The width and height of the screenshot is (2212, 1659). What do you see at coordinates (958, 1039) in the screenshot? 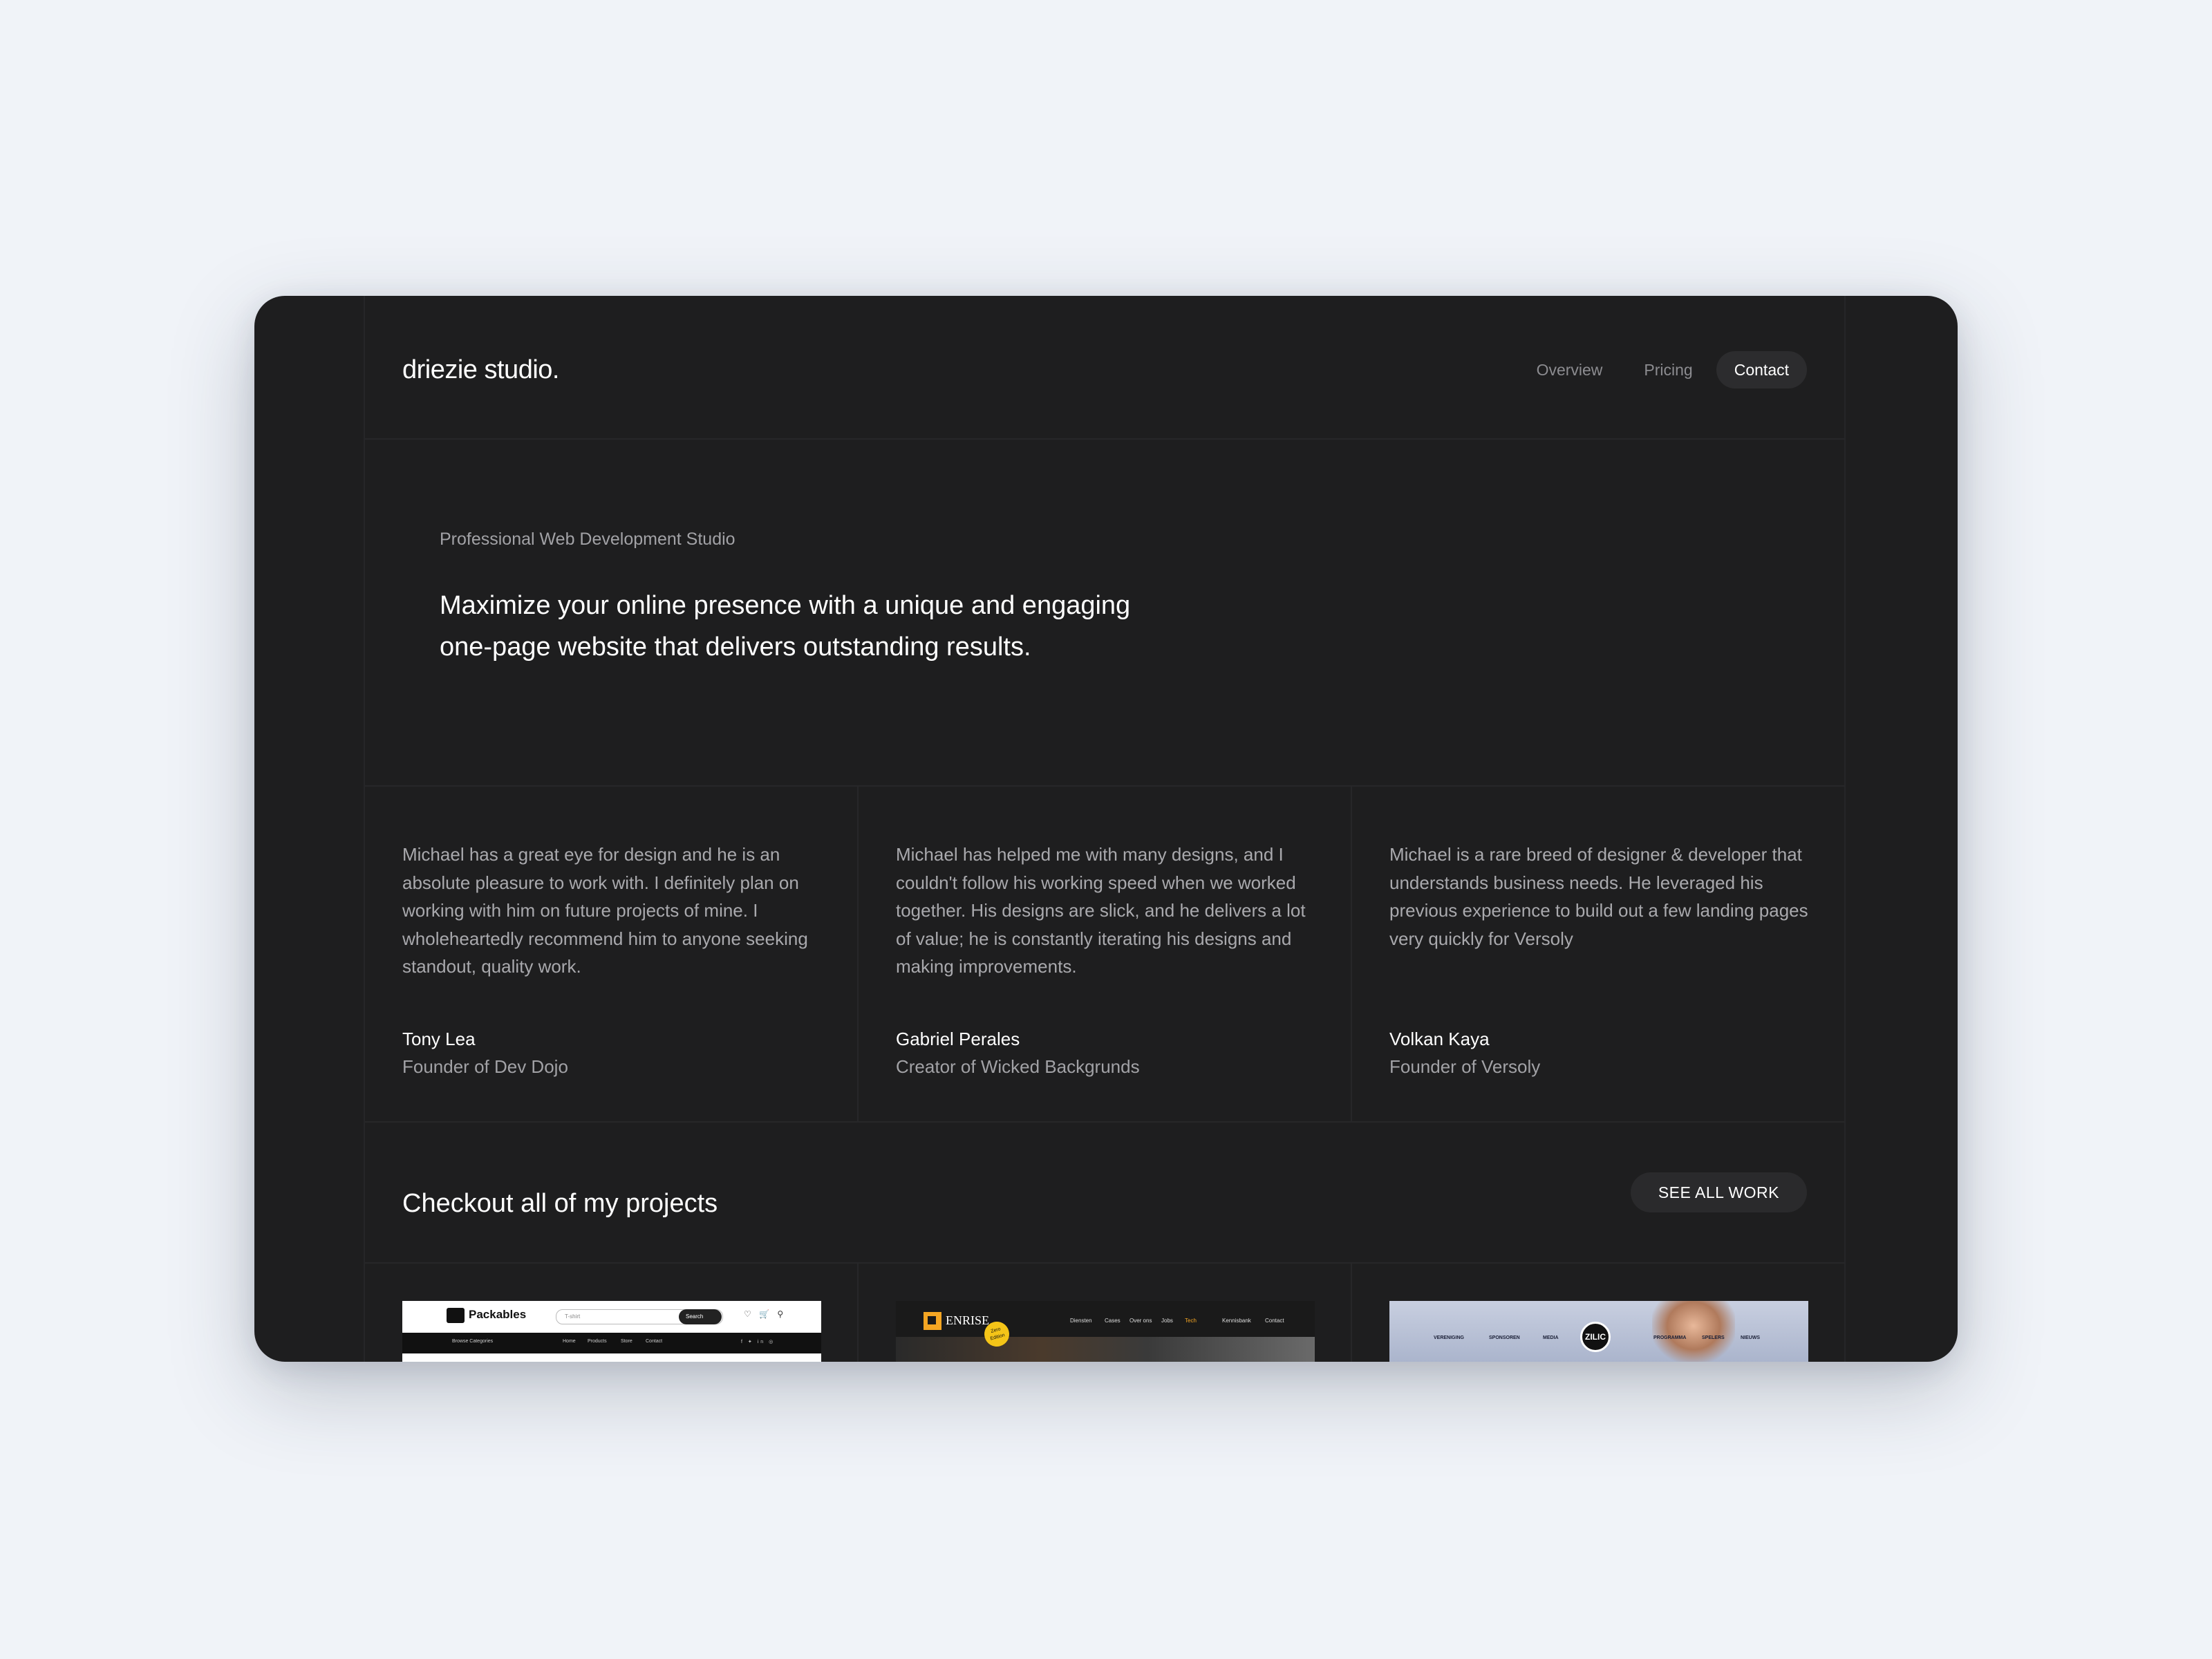
I see `testimonial-author: Gabriel Perales` at bounding box center [958, 1039].